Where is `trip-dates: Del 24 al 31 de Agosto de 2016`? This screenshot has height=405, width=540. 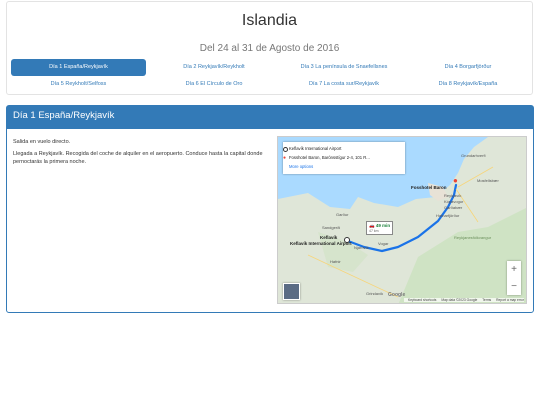
trip-dates: Del 24 al 31 de Agosto de 2016 is located at coordinates (269, 48).